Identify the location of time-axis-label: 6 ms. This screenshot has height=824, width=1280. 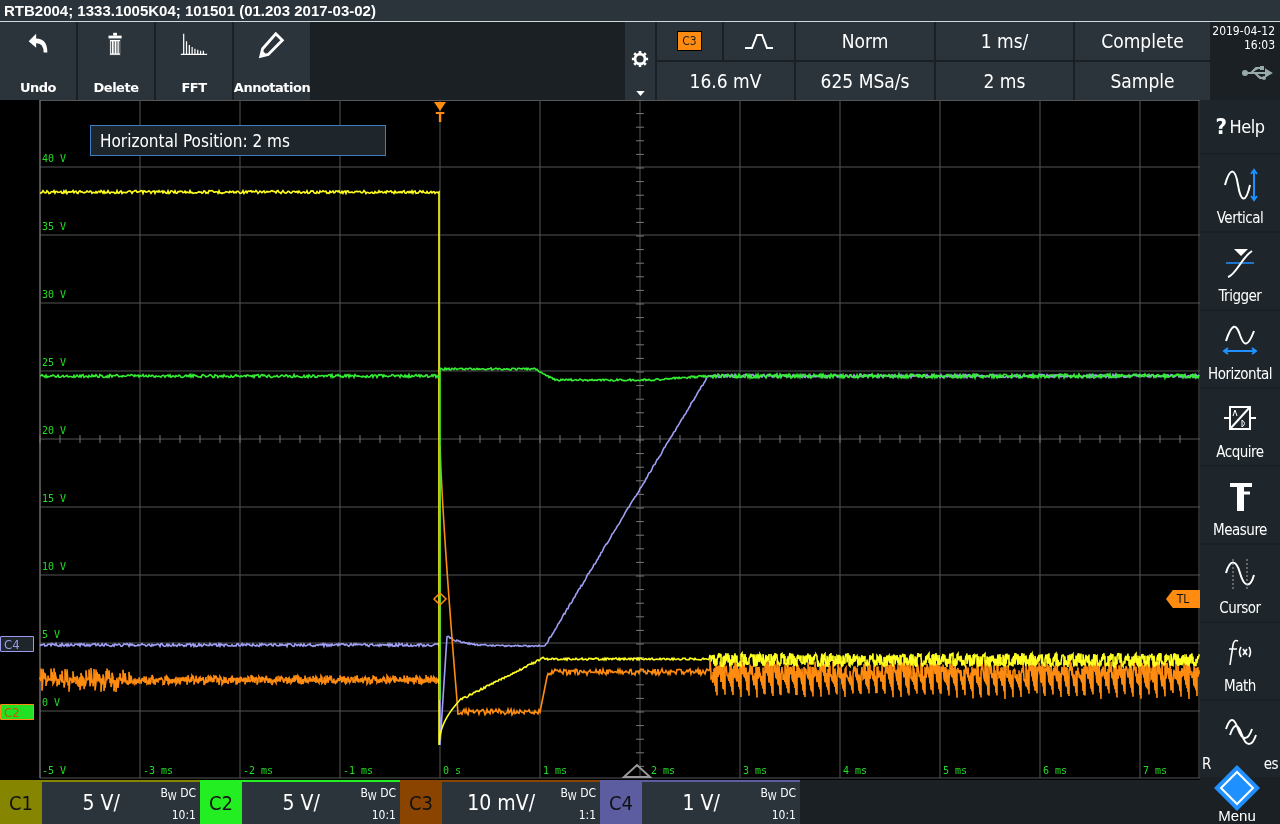
(1055, 770).